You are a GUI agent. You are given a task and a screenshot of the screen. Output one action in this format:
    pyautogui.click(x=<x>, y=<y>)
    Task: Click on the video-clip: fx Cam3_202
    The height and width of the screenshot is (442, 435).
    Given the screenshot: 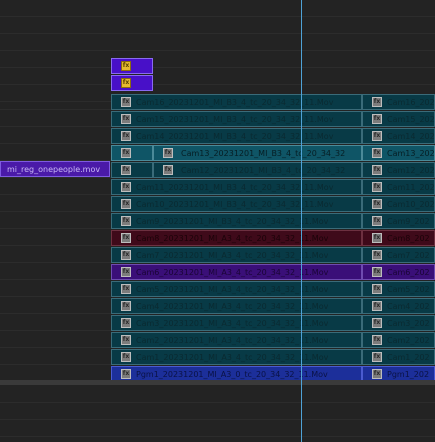 What is the action you would take?
    pyautogui.click(x=398, y=323)
    